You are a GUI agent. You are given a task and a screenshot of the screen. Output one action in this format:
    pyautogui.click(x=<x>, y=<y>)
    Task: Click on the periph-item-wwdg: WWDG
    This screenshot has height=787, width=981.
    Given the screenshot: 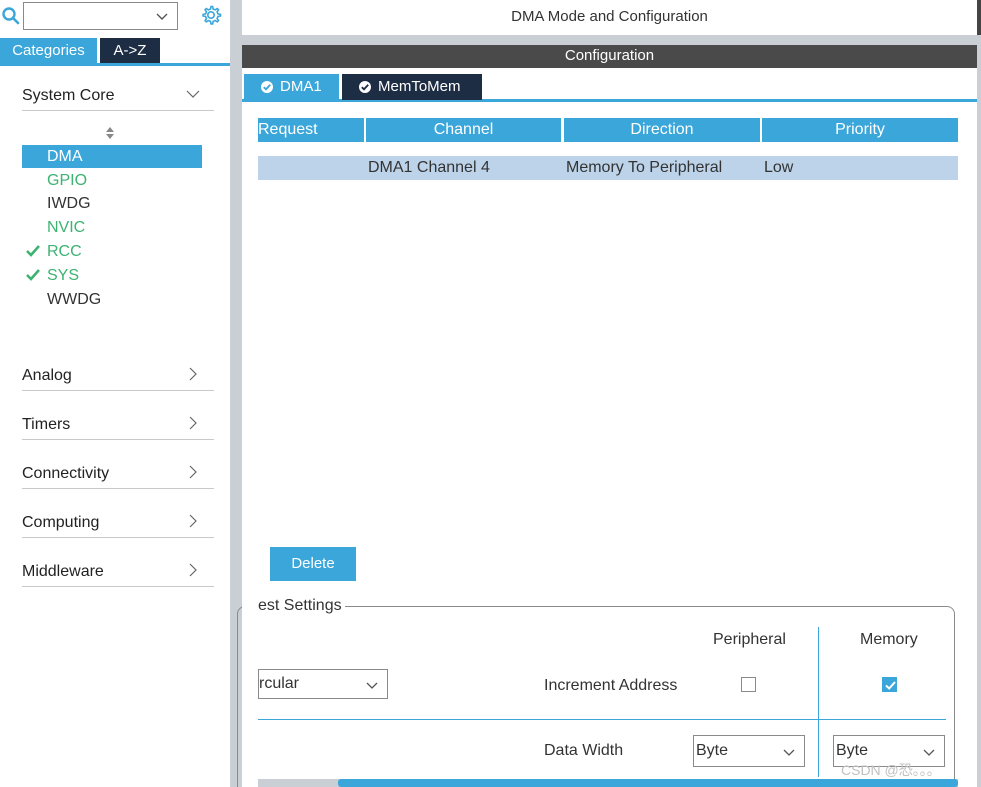 What is the action you would take?
    pyautogui.click(x=112, y=299)
    